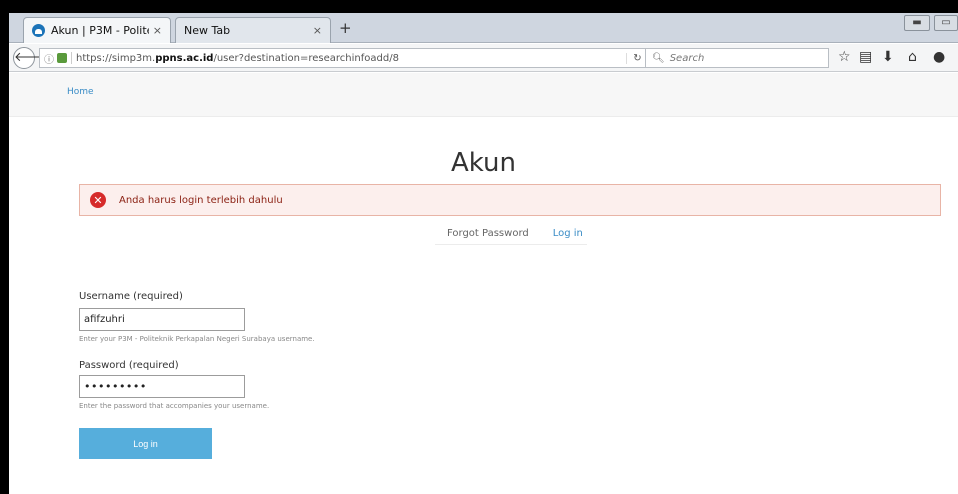 This screenshot has height=494, width=958. Describe the element at coordinates (71, 58) in the screenshot. I see `url-separator` at that location.